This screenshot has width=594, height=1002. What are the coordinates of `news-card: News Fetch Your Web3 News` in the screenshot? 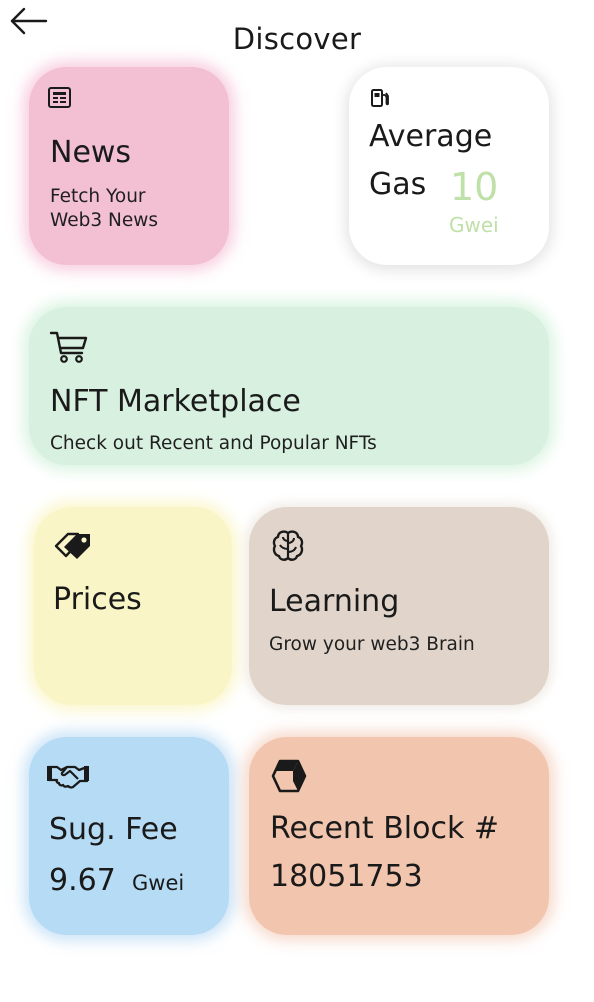 It's located at (129, 166).